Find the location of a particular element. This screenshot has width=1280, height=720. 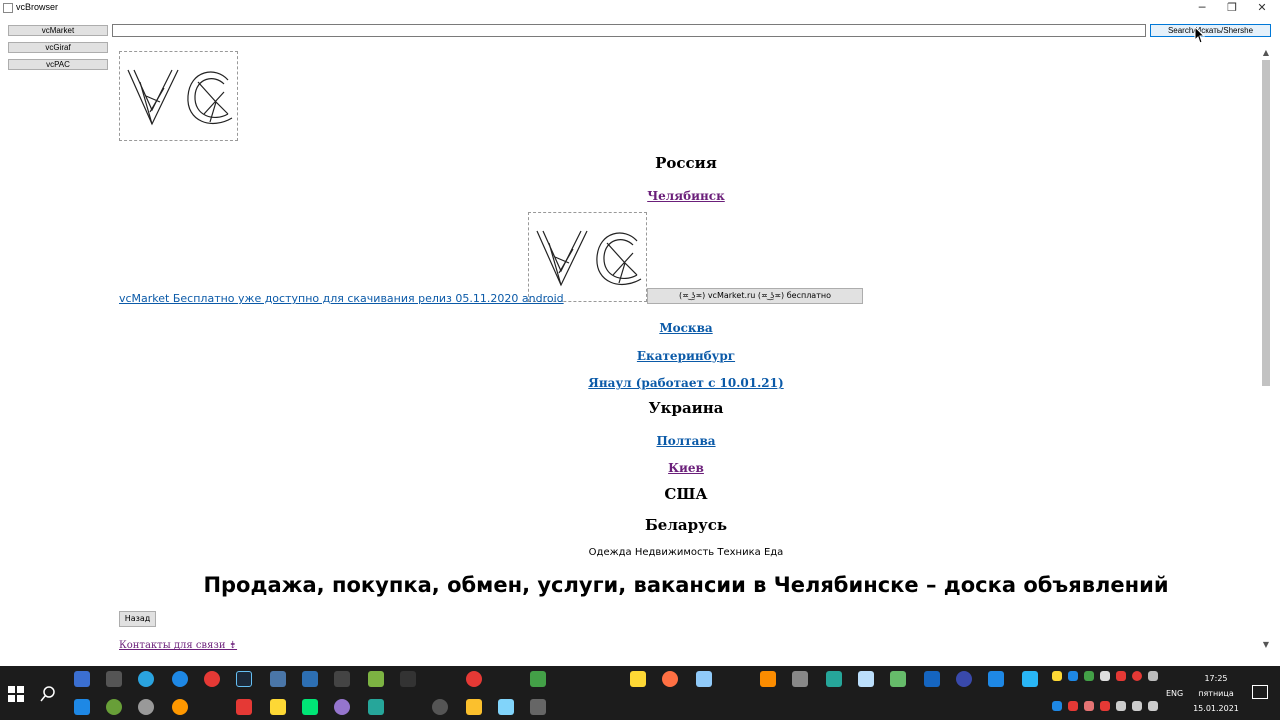

notification-icon is located at coordinates (1260, 692).